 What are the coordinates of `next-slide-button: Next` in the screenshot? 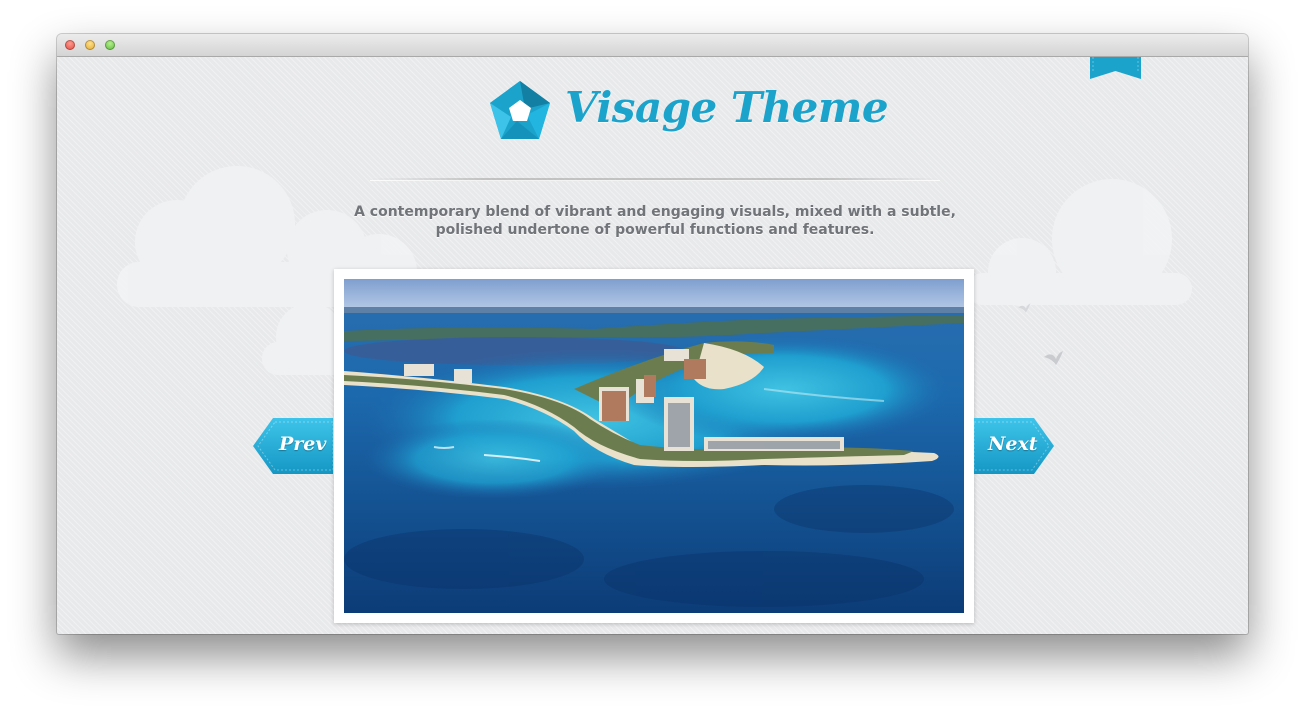 It's located at (1014, 446).